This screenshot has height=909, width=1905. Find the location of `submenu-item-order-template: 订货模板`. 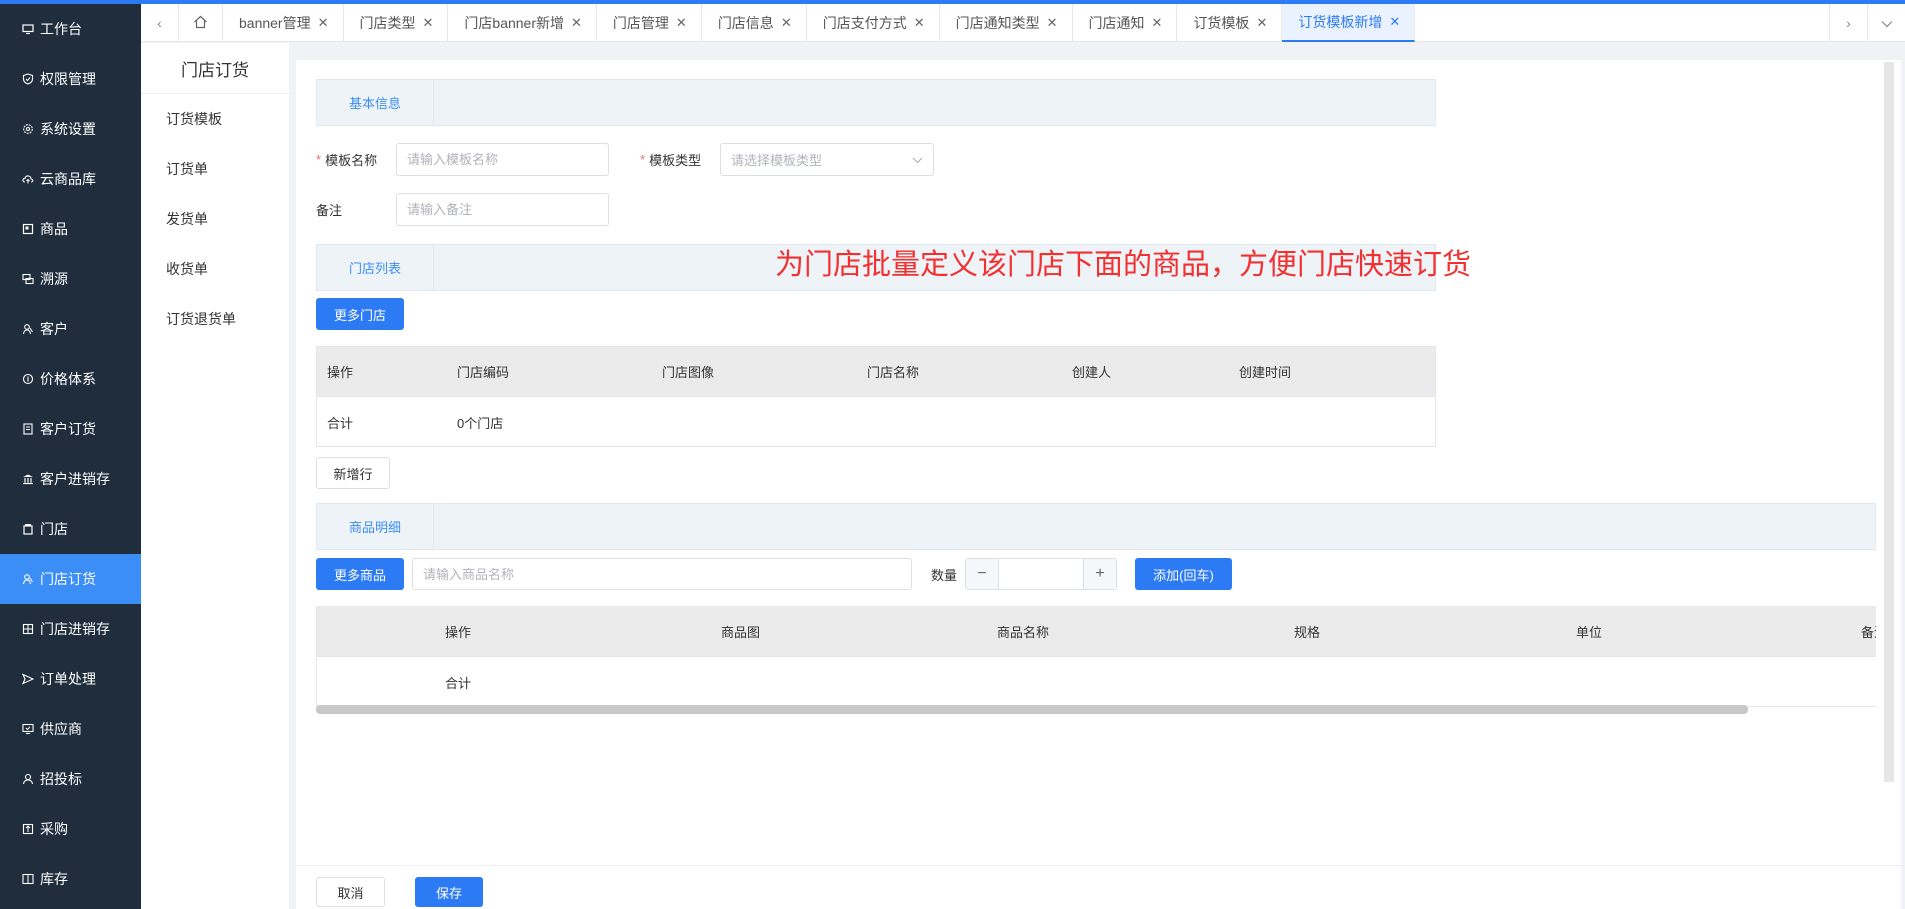

submenu-item-order-template: 订货模板 is located at coordinates (215, 119).